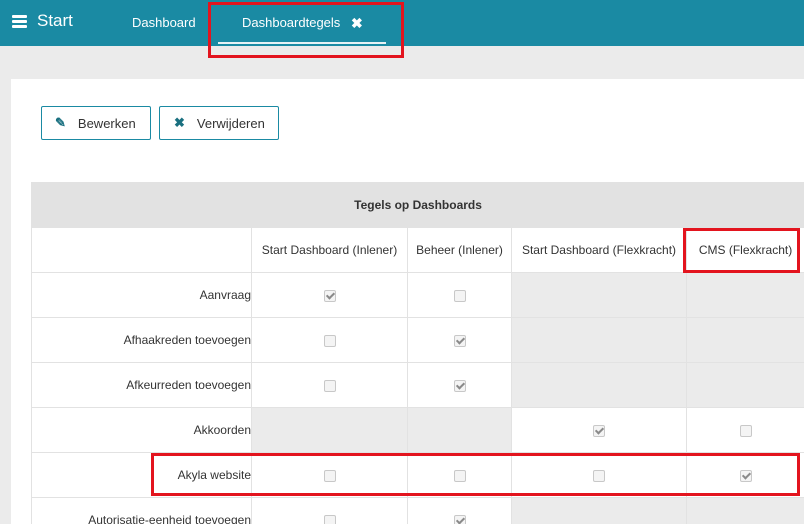 This screenshot has width=804, height=524. I want to click on menu-button: Start, so click(42, 21).